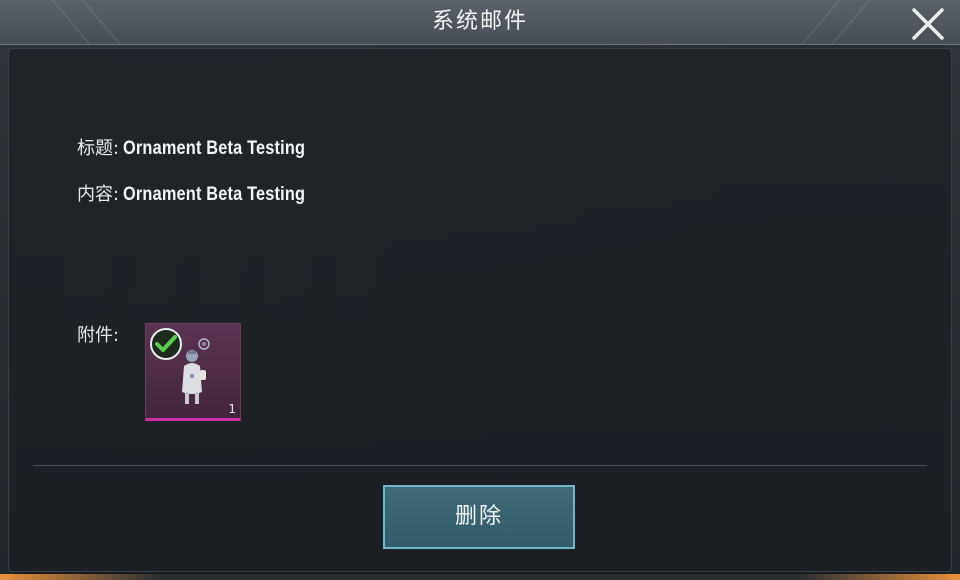 Image resolution: width=960 pixels, height=580 pixels. I want to click on claimed-check-icon, so click(166, 344).